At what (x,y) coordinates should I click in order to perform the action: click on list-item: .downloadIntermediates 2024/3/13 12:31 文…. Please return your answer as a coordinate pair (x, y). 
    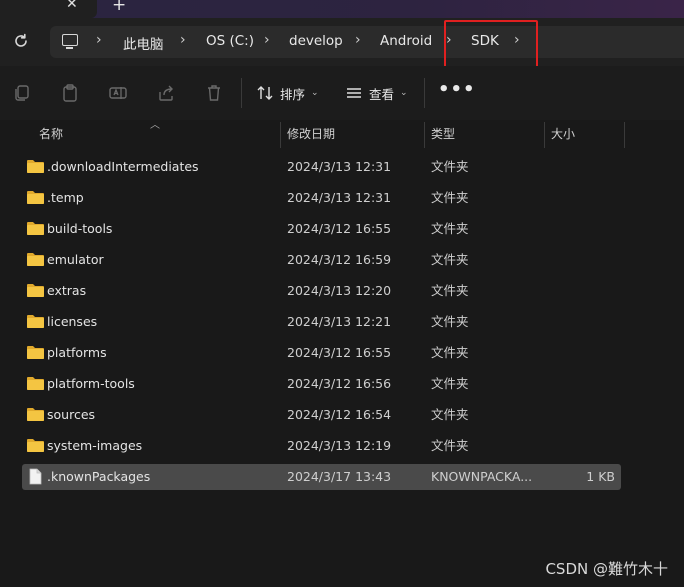
    Looking at the image, I should click on (321, 167).